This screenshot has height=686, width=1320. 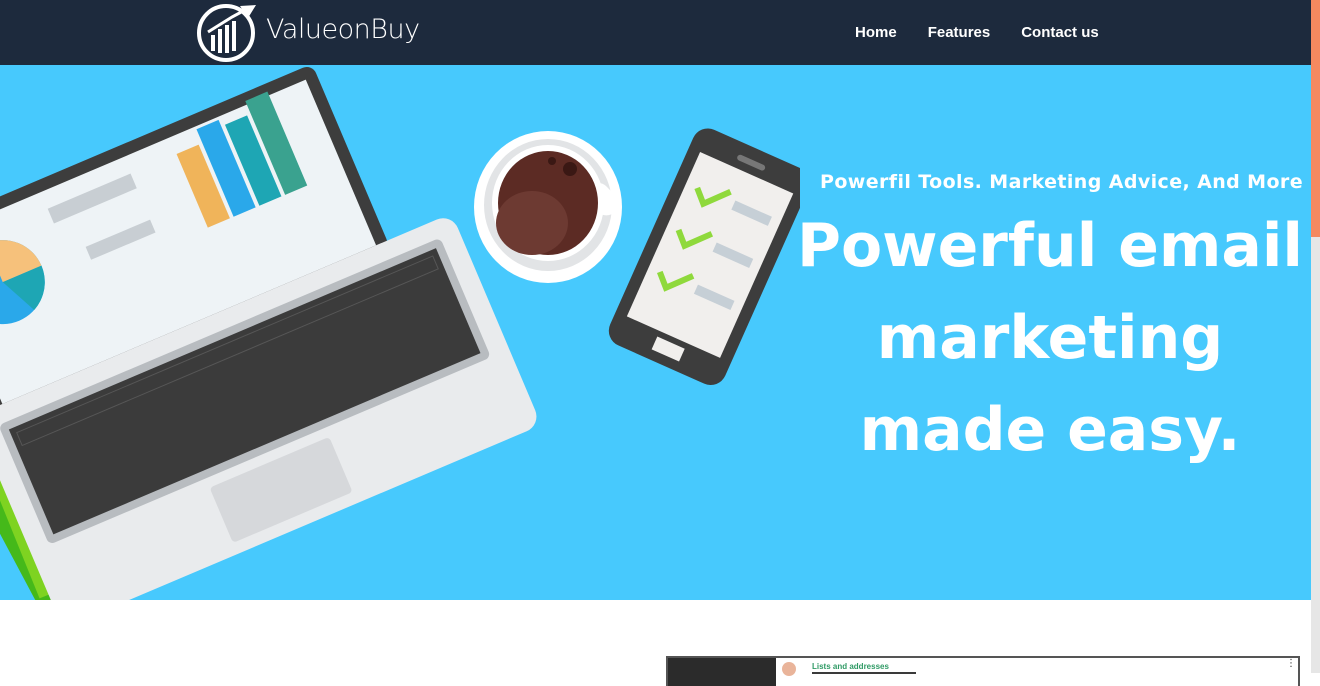 What do you see at coordinates (850, 666) in the screenshot?
I see `preview-heading: Lists and addresses` at bounding box center [850, 666].